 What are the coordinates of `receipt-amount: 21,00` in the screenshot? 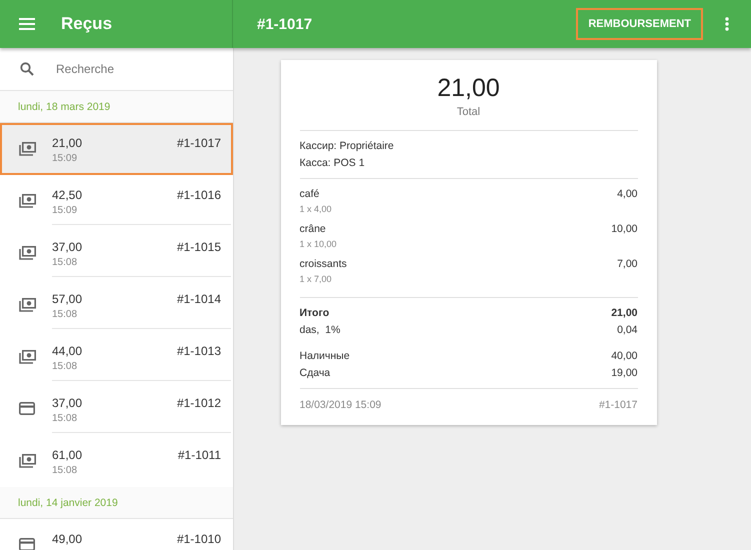 It's located at (67, 143).